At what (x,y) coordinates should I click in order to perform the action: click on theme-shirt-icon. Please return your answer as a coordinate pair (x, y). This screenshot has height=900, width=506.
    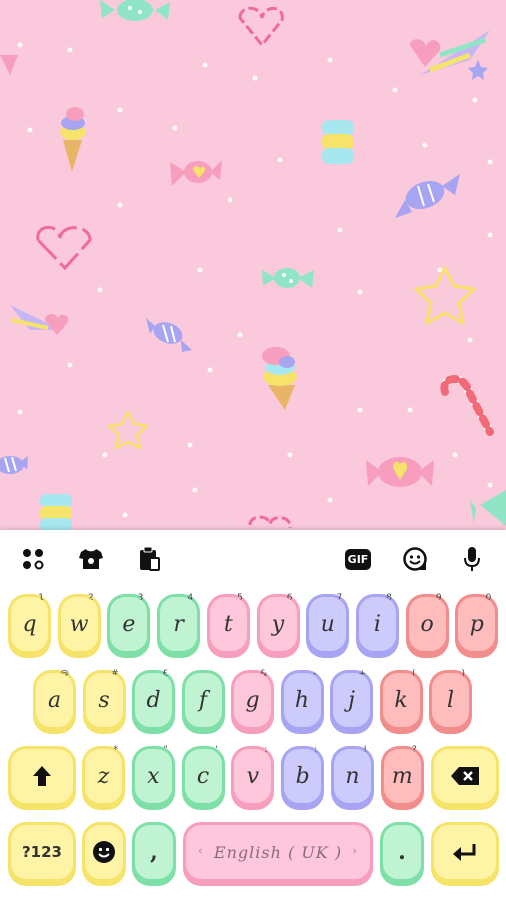
    Looking at the image, I should click on (91, 559).